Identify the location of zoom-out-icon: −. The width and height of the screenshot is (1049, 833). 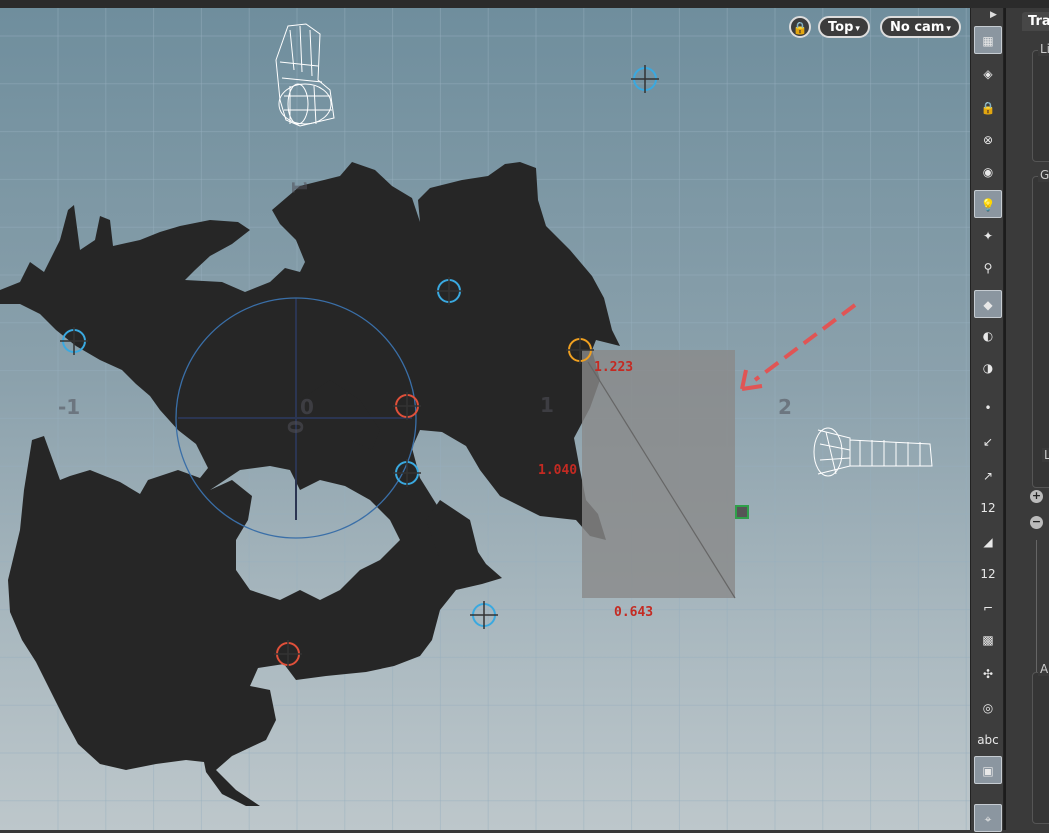
(1036, 522).